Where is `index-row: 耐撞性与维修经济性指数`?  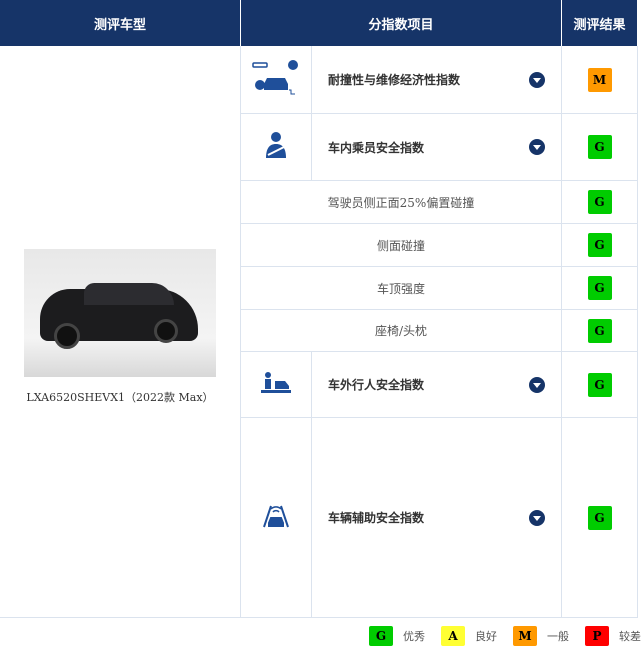 index-row: 耐撞性与维修经济性指数 is located at coordinates (437, 80).